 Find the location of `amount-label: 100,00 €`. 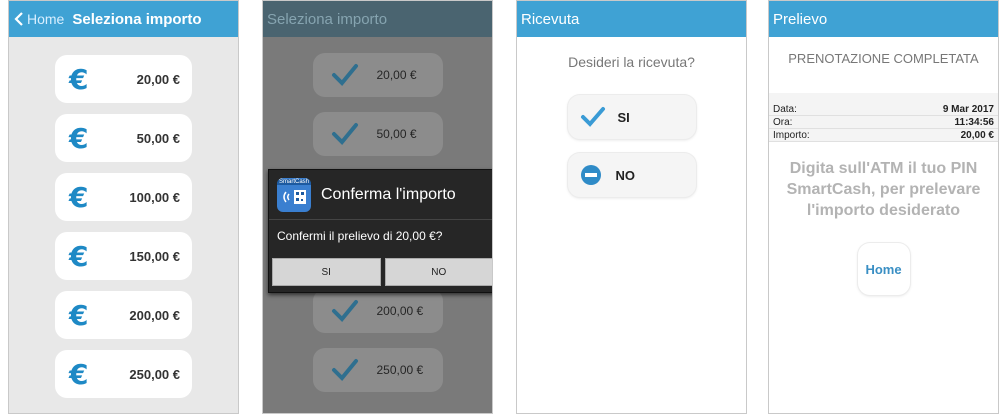

amount-label: 100,00 € is located at coordinates (154, 197).